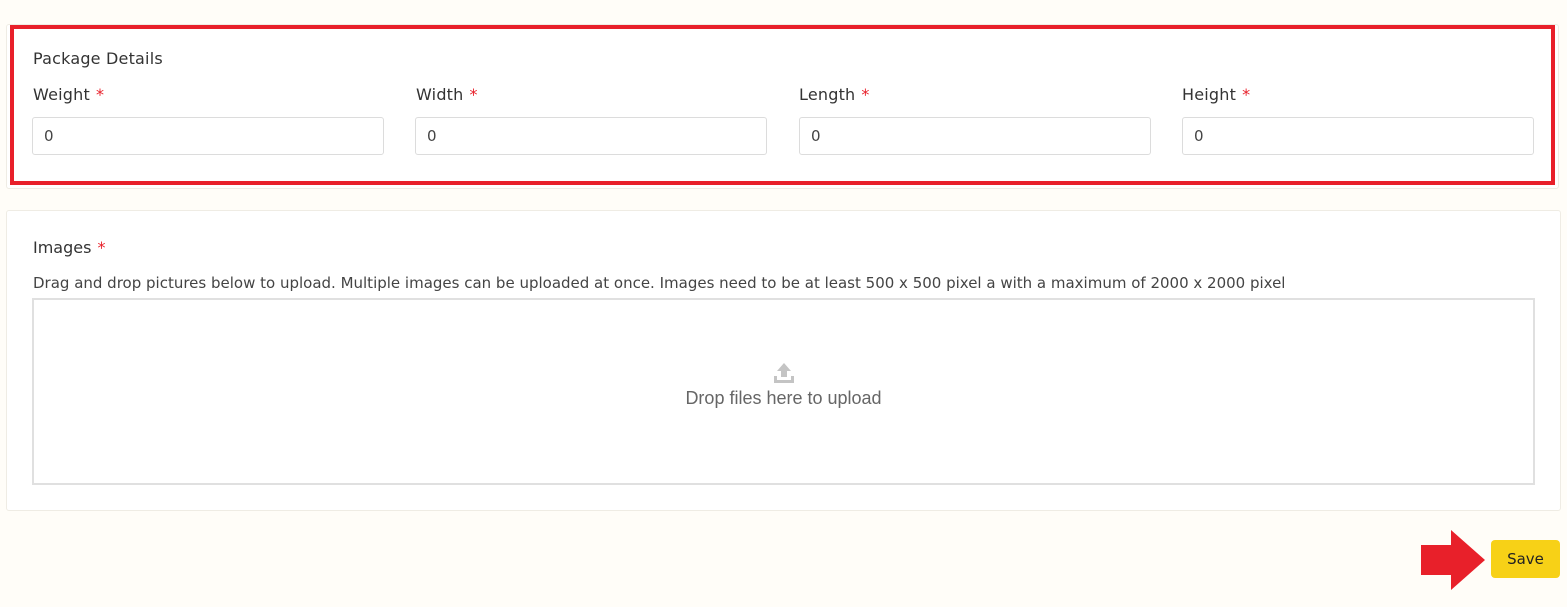 The image size is (1567, 607). What do you see at coordinates (783, 398) in the screenshot?
I see `dropzone-text: Drop files here to upload` at bounding box center [783, 398].